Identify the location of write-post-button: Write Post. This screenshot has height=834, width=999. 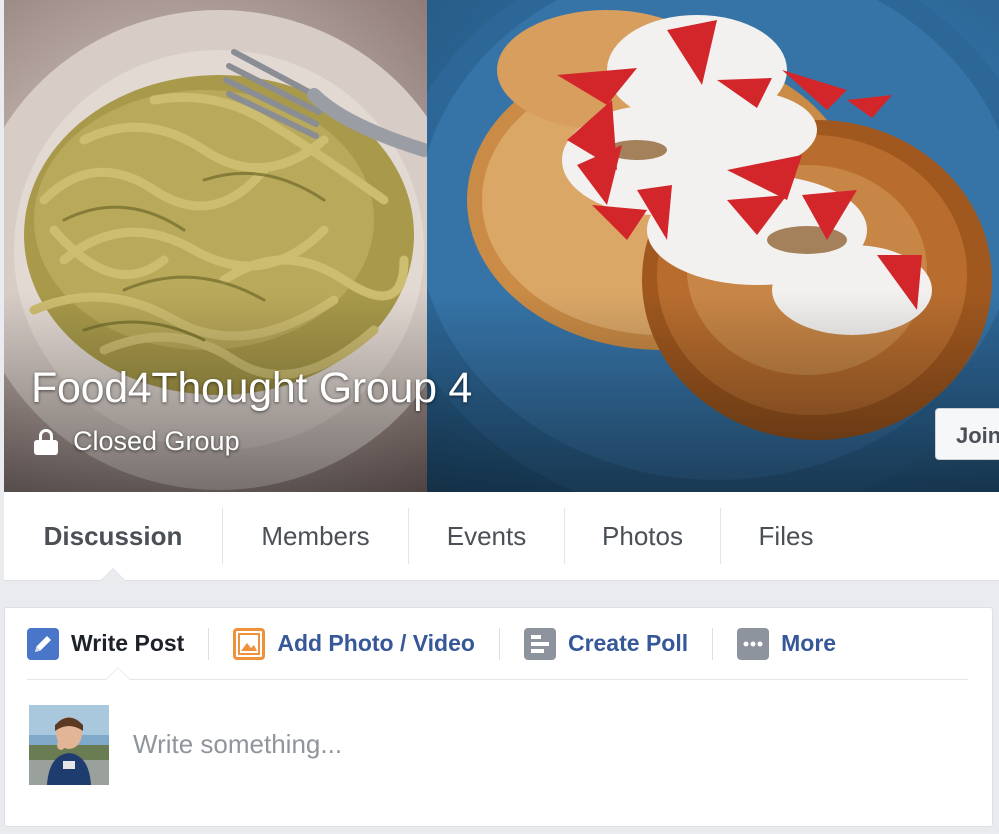
(106, 643).